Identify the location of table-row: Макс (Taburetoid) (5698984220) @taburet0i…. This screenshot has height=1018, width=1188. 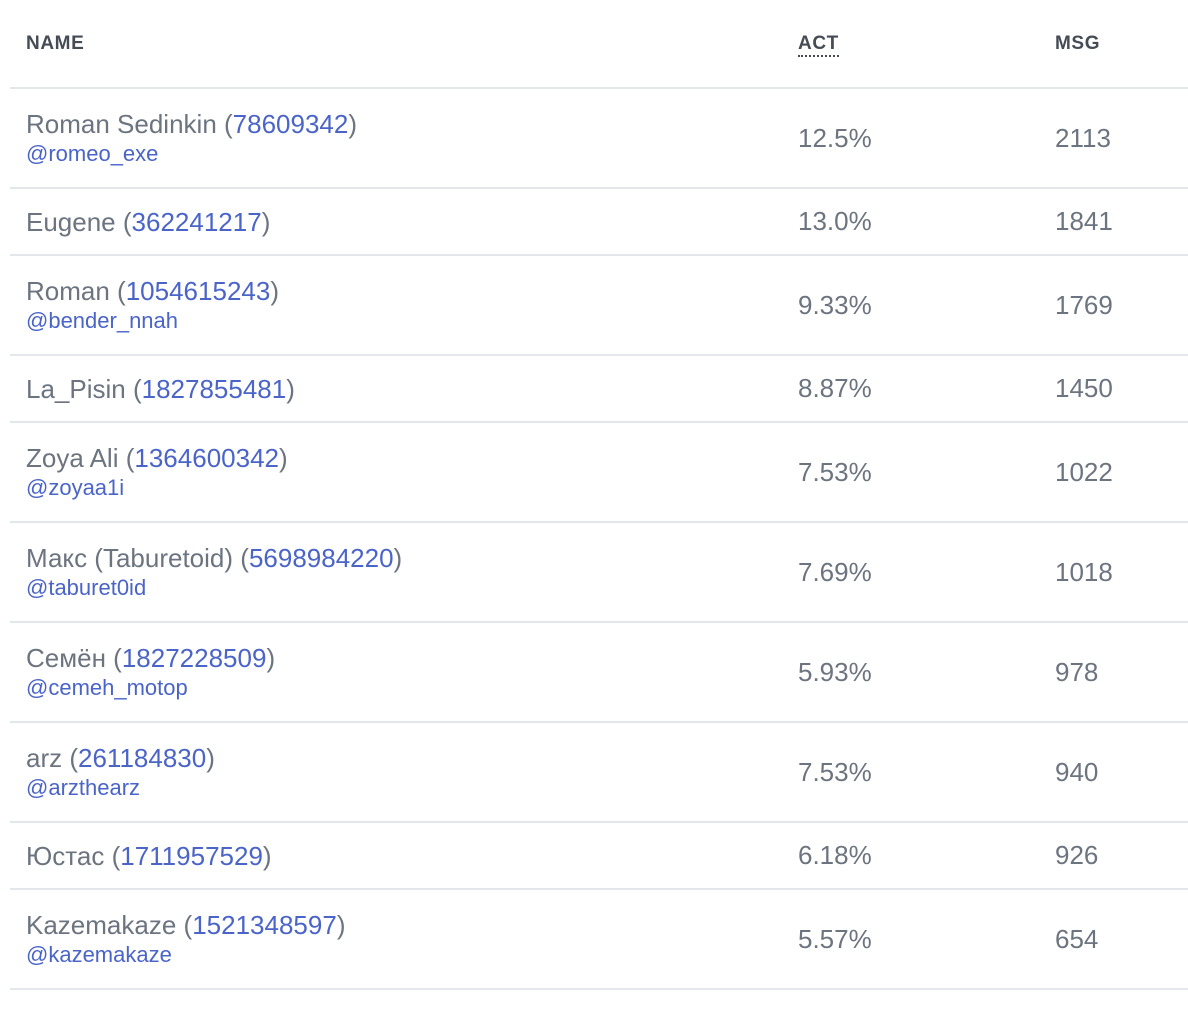
(599, 572).